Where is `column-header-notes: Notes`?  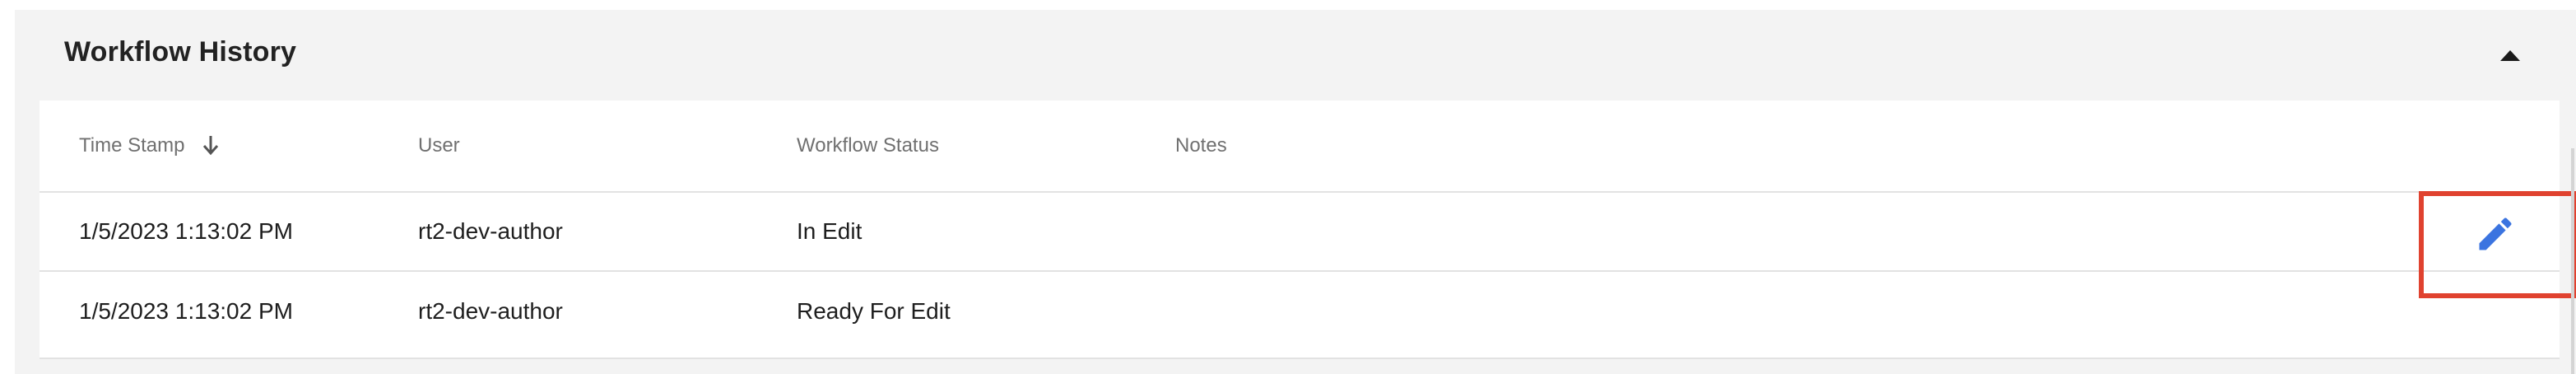 column-header-notes: Notes is located at coordinates (1201, 145).